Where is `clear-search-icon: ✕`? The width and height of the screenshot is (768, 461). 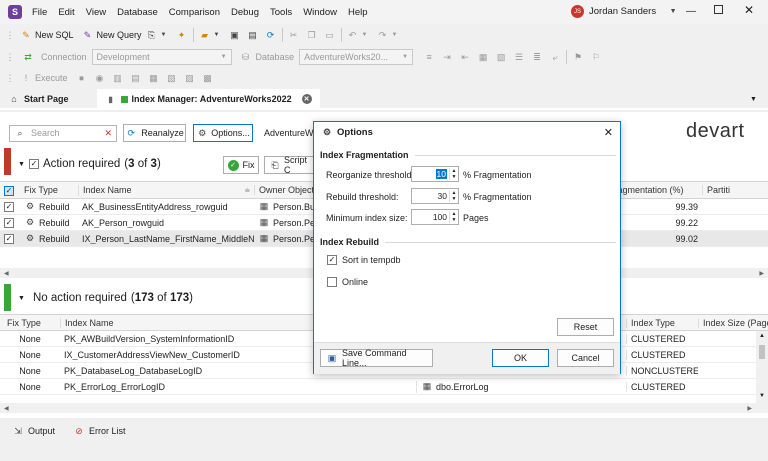
clear-search-icon: ✕ is located at coordinates (108, 133).